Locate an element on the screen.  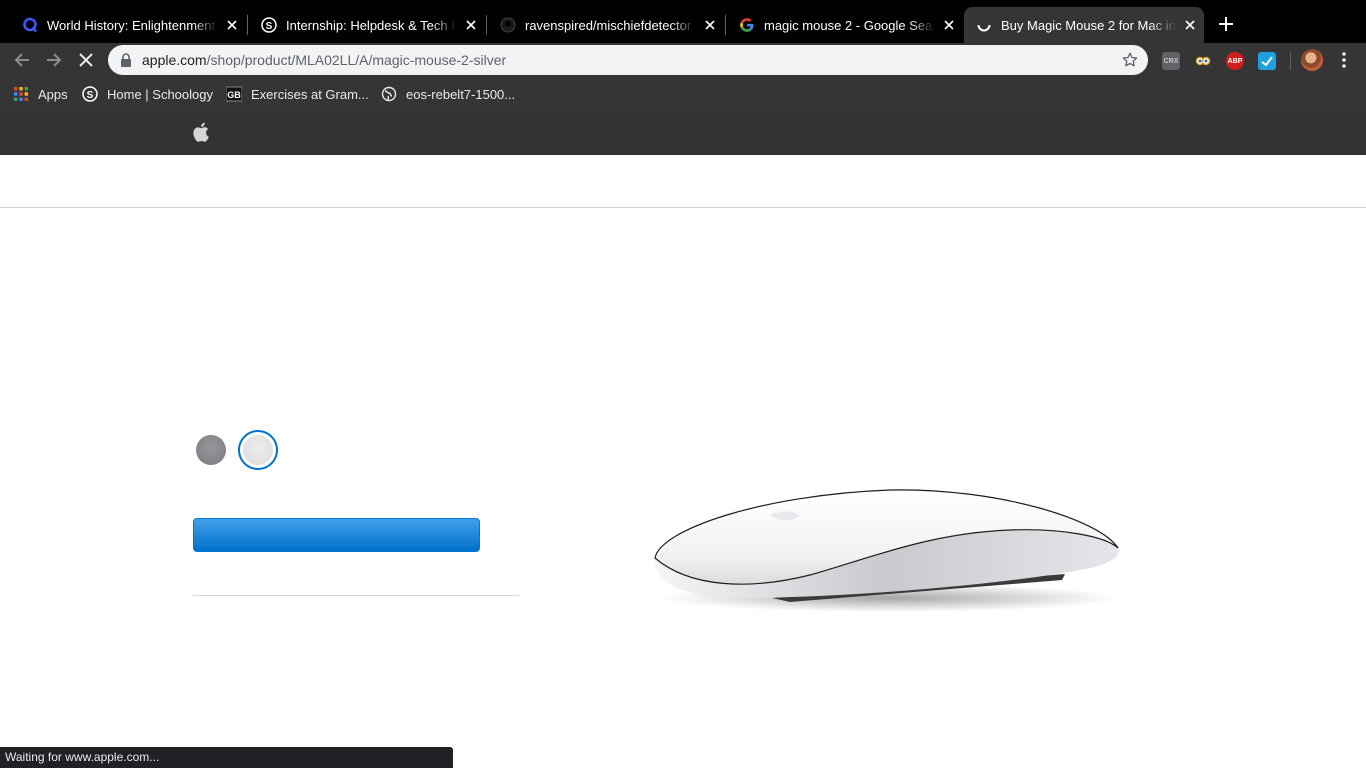
tab-github: ravenspired/mischiefdetector is located at coordinates (606, 25).